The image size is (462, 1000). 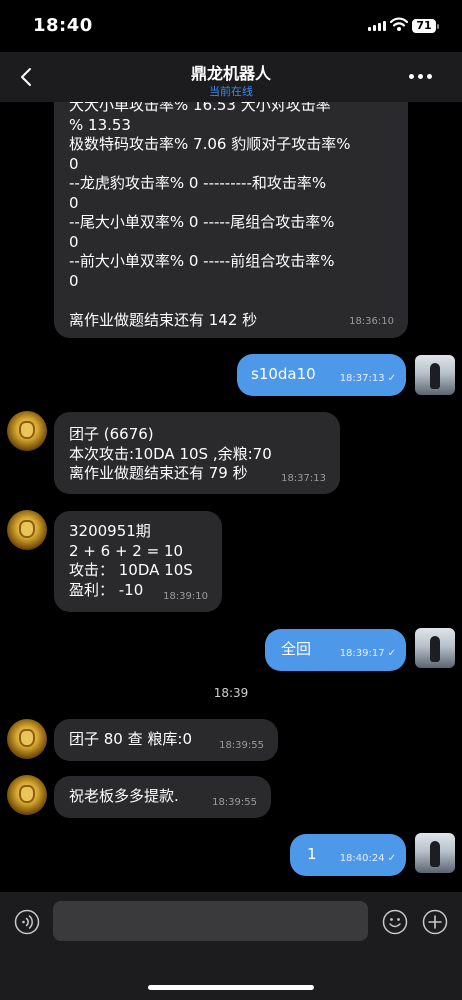 What do you see at coordinates (321, 375) in the screenshot?
I see `message-bubble: s10da10 18:37:13 ✓` at bounding box center [321, 375].